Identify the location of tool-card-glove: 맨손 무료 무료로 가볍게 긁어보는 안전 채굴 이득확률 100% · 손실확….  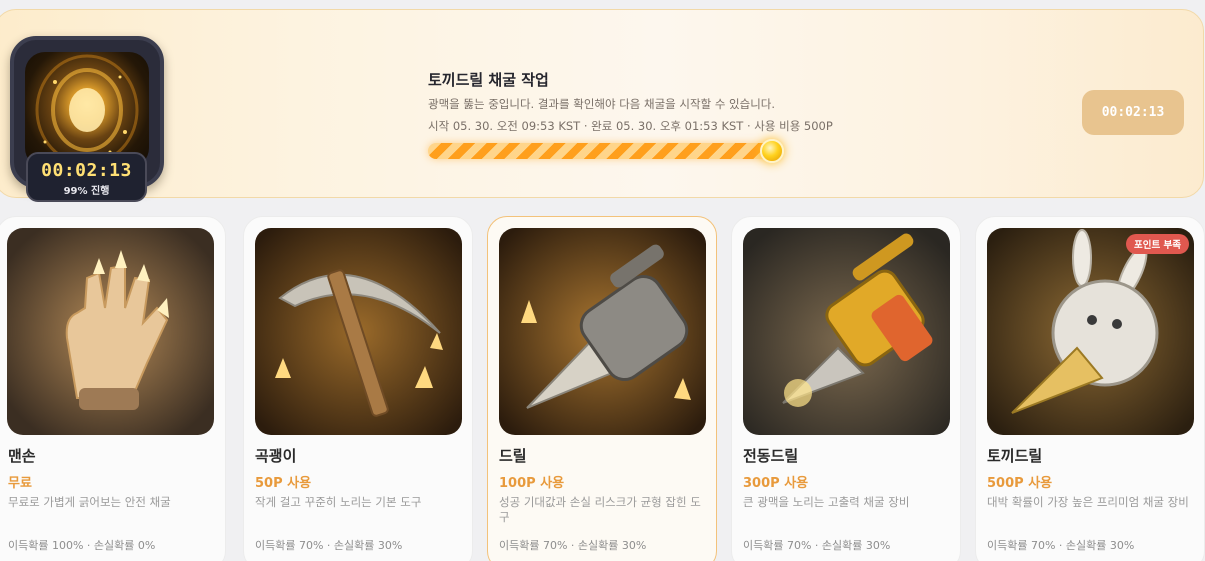
(113, 388).